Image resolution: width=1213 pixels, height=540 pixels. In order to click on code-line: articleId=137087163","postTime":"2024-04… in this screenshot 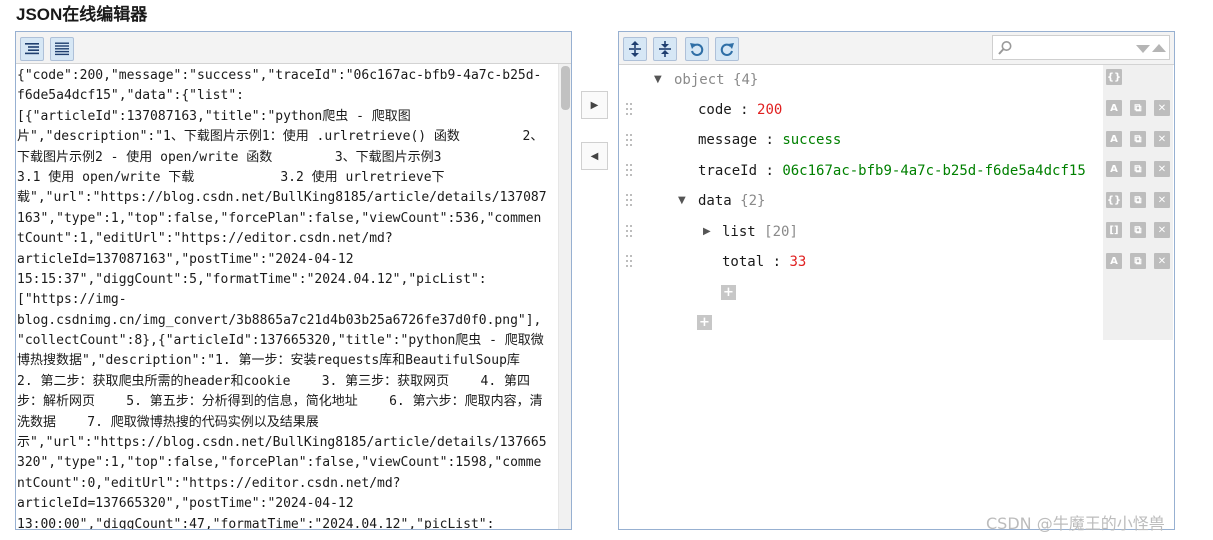, I will do `click(185, 259)`.